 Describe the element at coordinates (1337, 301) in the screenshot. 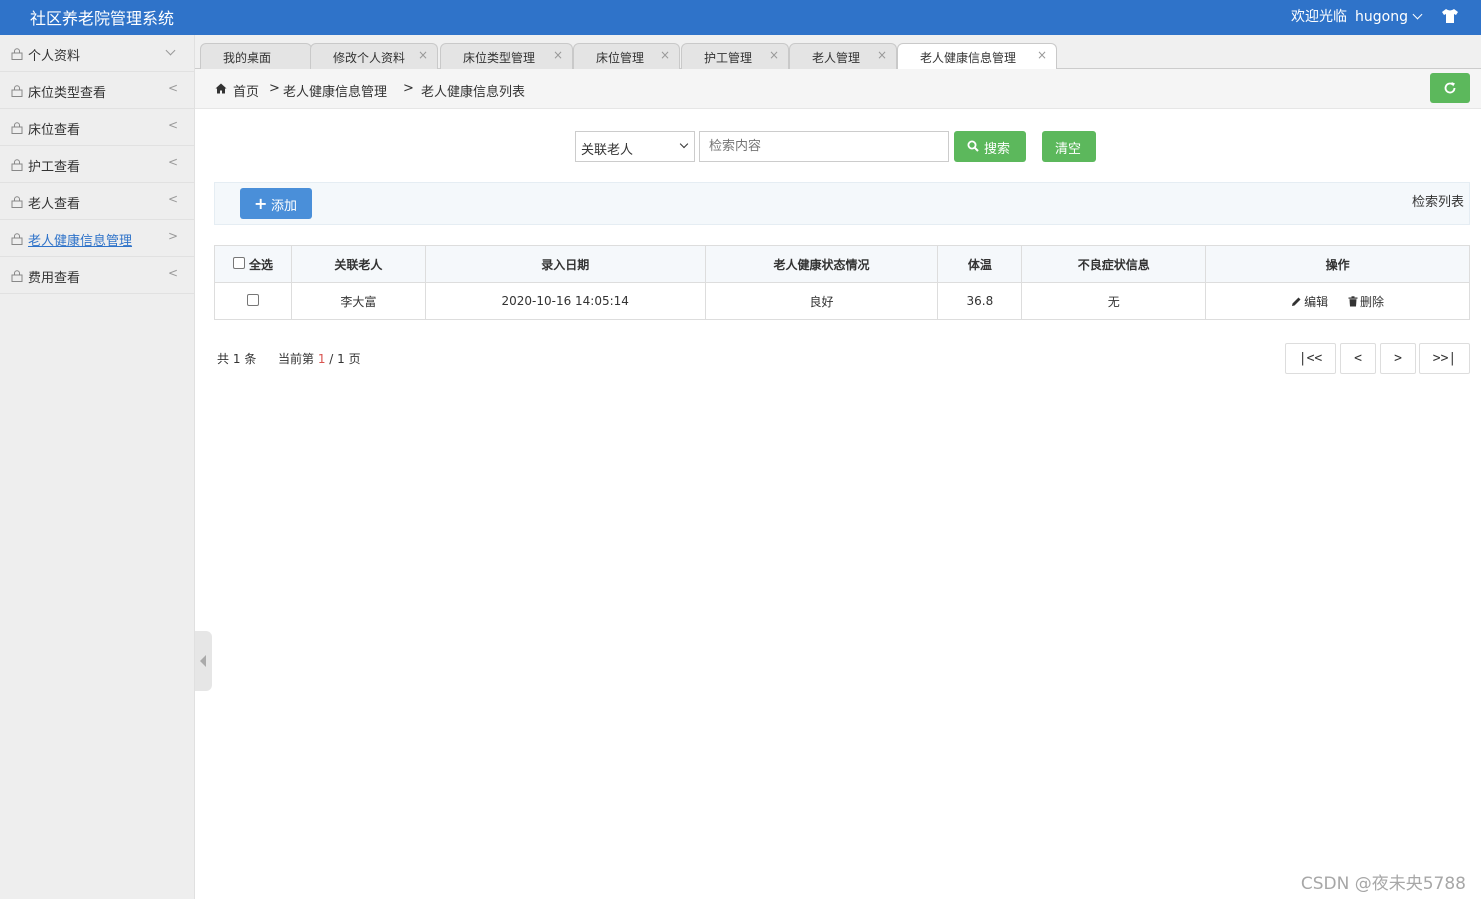

I see `cell-actions: 编辑 删除` at that location.